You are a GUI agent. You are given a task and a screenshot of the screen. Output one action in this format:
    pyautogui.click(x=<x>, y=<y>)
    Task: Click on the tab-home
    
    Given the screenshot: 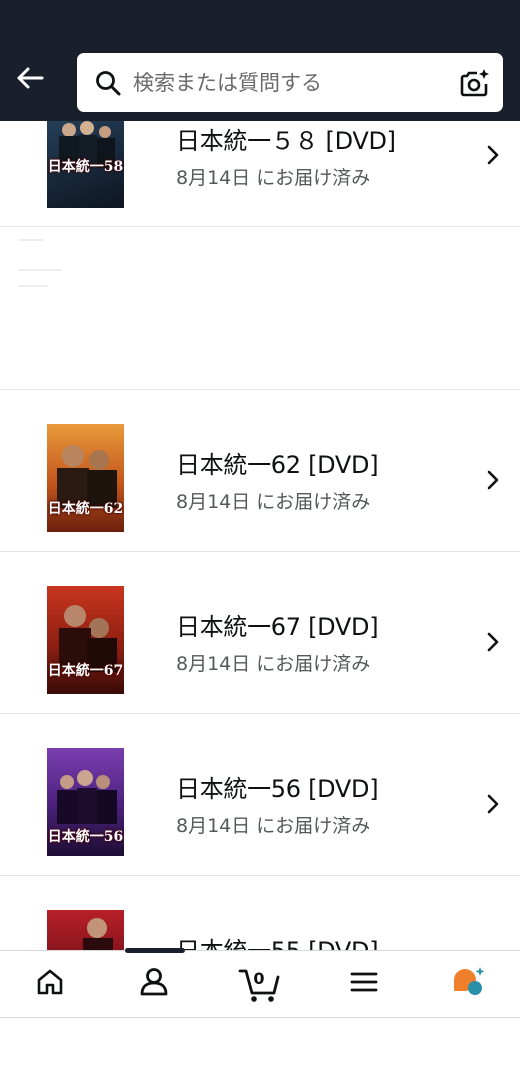 What is the action you would take?
    pyautogui.click(x=50, y=984)
    